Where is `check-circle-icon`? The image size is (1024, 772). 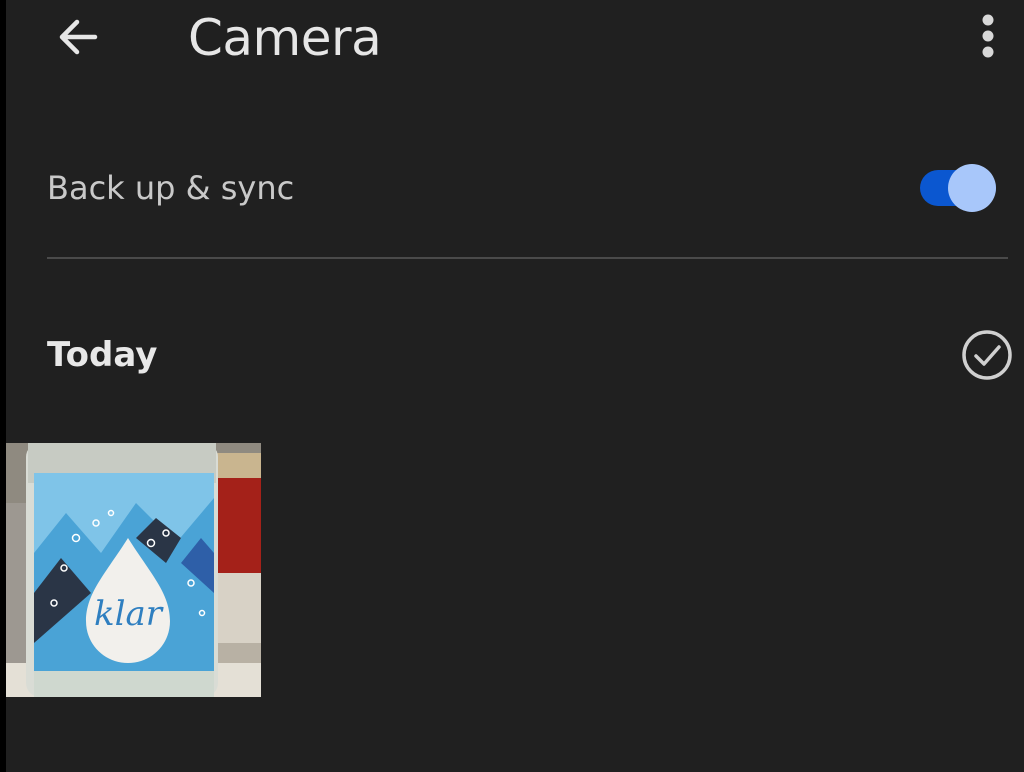 check-circle-icon is located at coordinates (987, 355).